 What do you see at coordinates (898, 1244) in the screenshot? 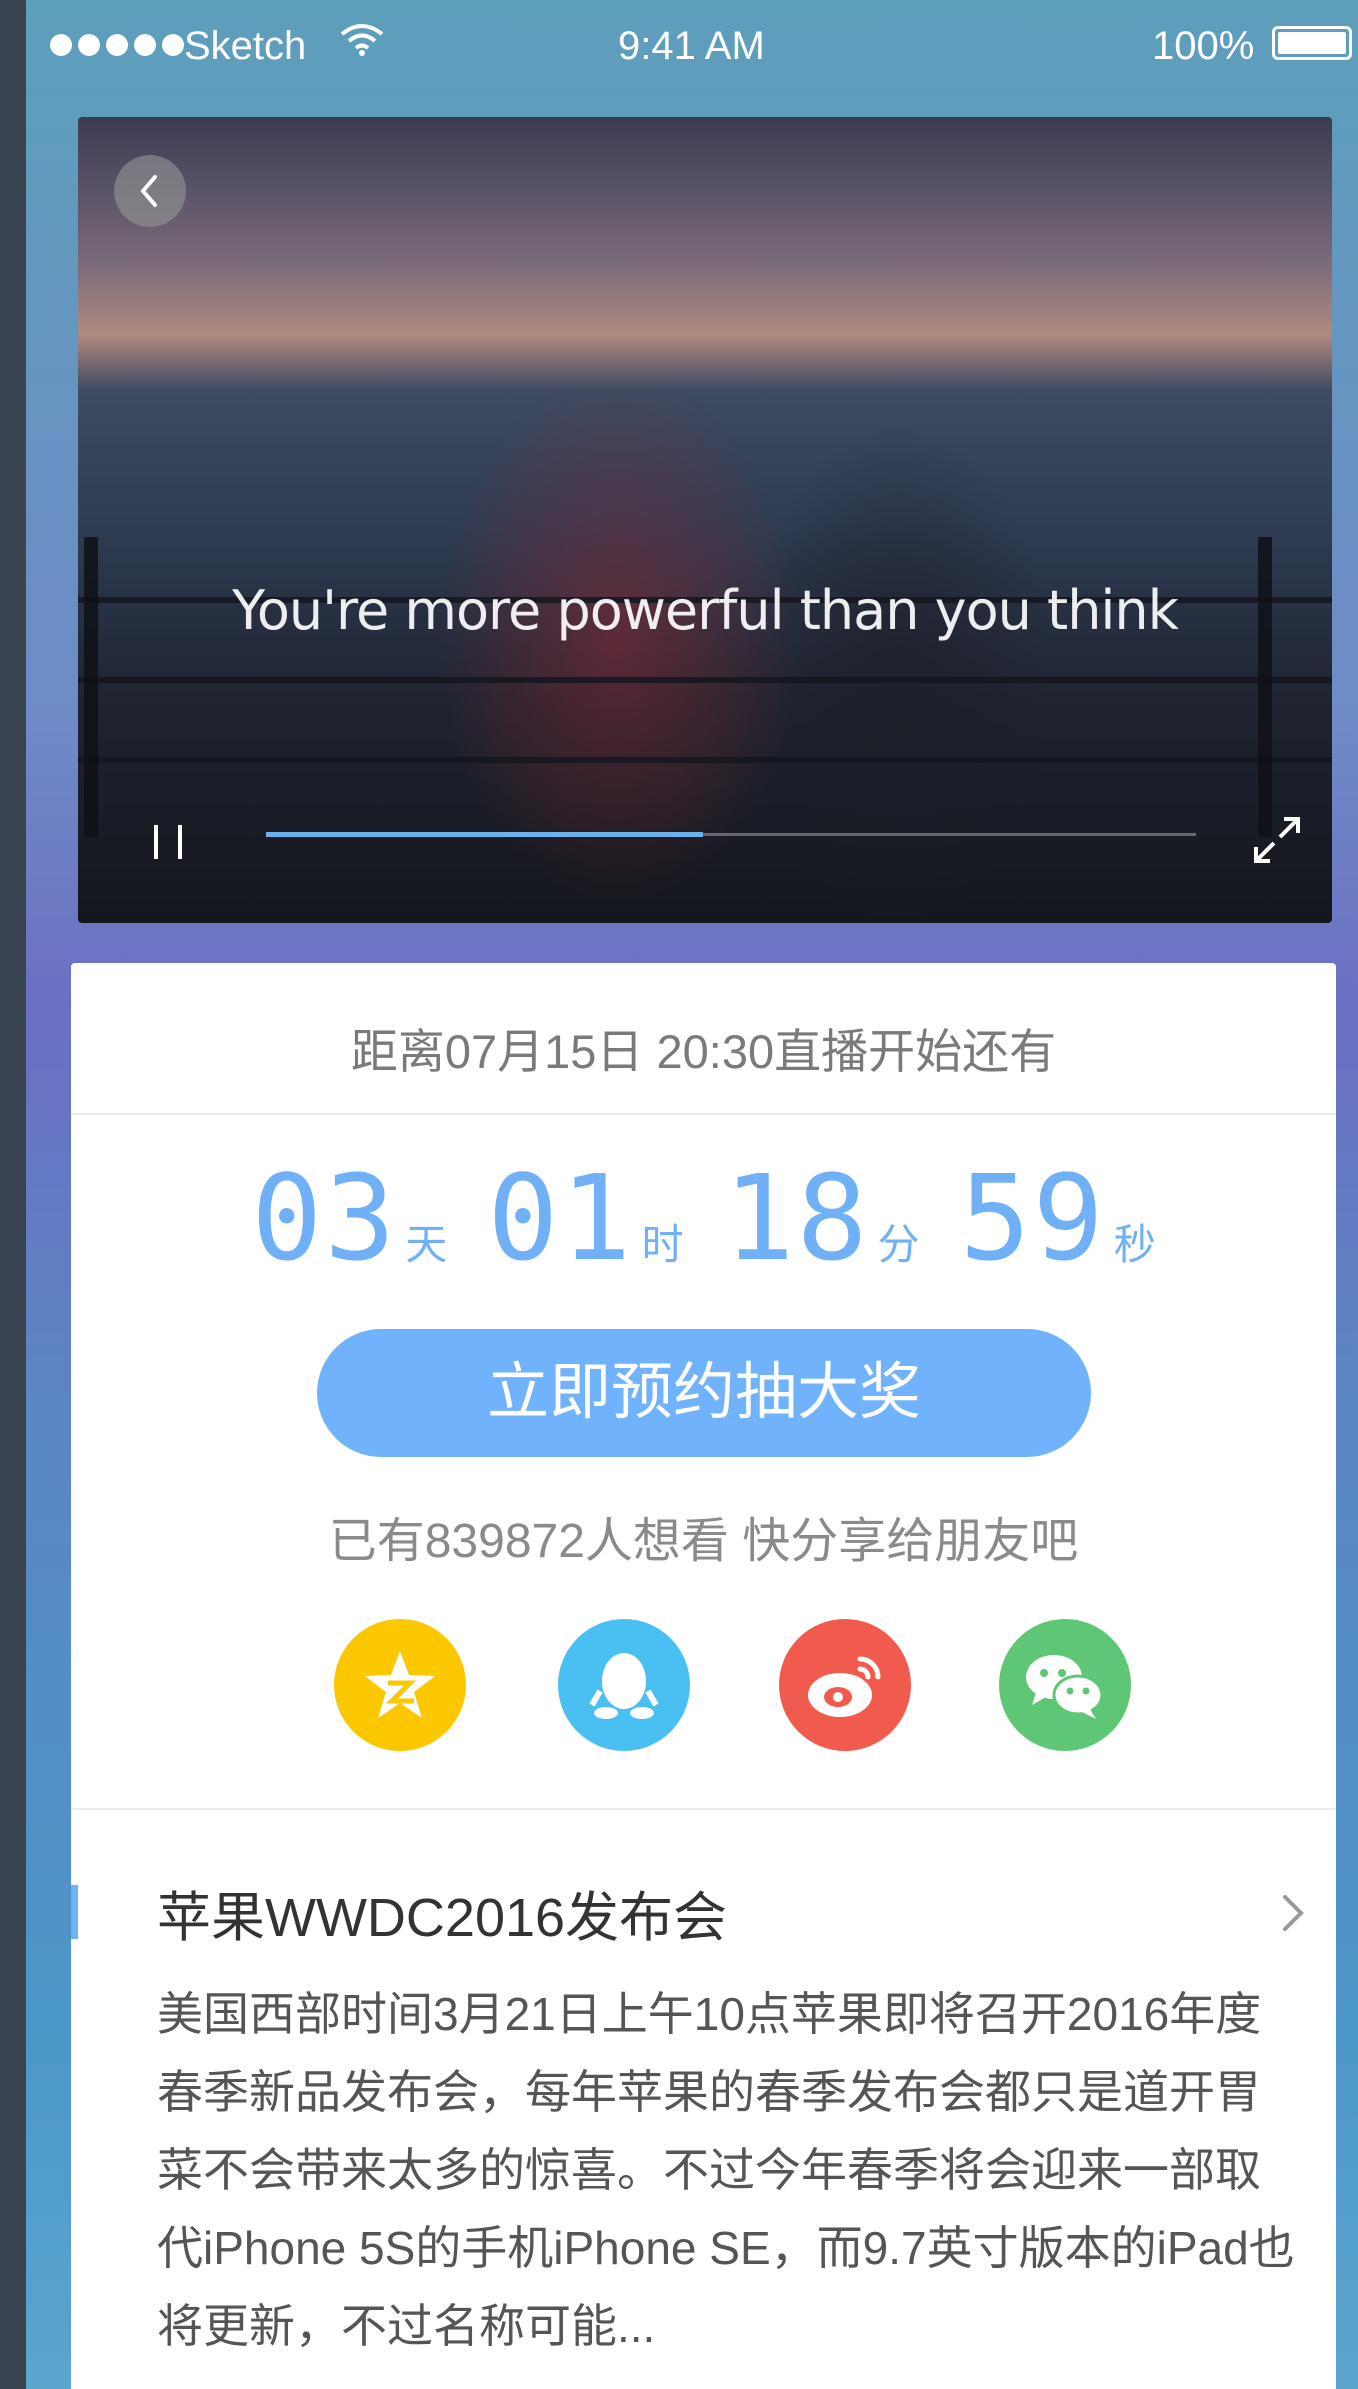
I see `minutes-unit: 分` at bounding box center [898, 1244].